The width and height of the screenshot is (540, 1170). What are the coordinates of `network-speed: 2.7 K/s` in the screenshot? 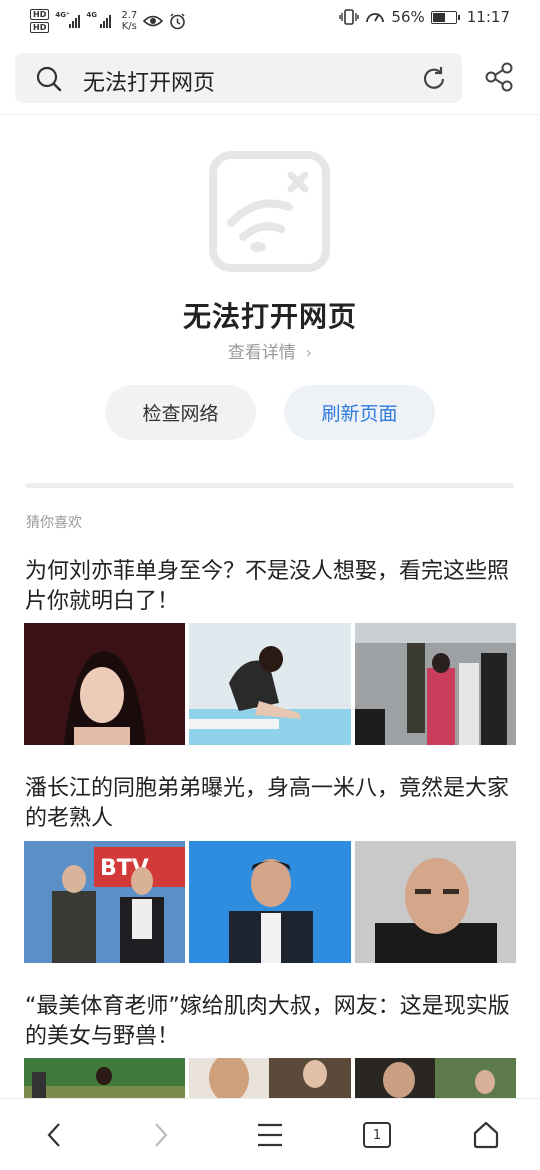 It's located at (129, 21).